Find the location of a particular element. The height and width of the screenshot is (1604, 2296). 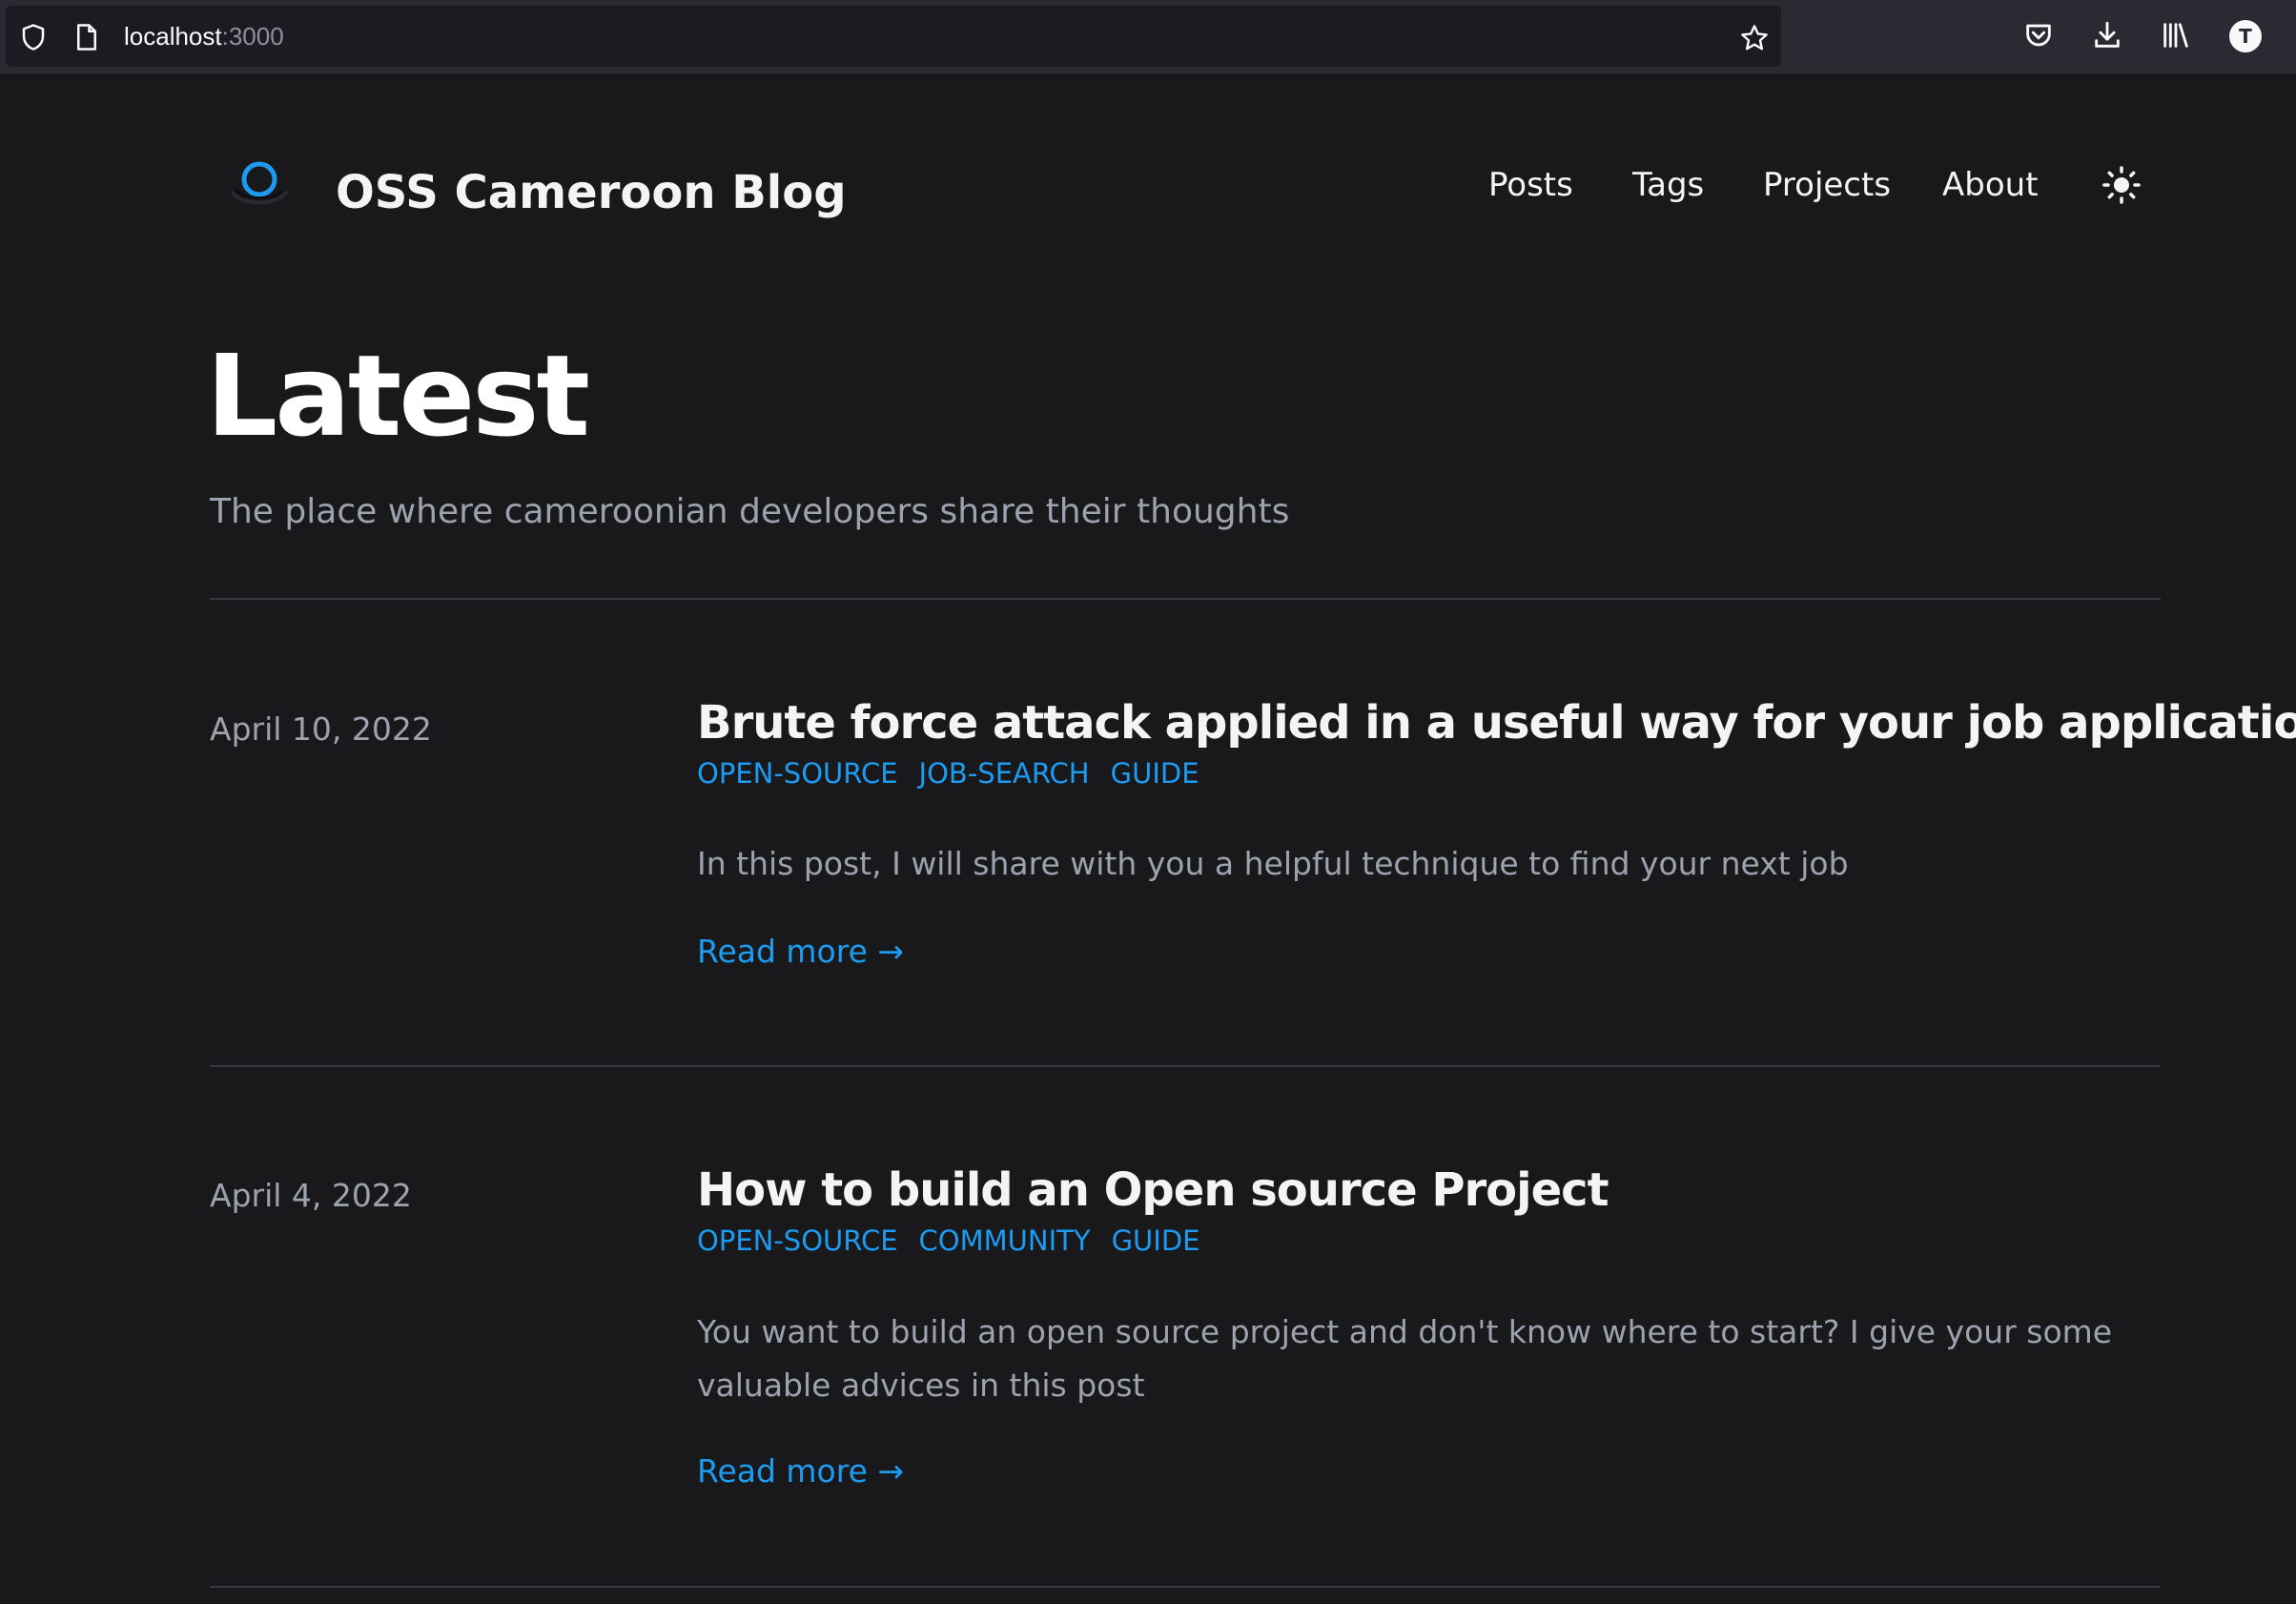

post-tags: OPEN-SOURCE COMMUNITY GUIDE is located at coordinates (958, 1241).